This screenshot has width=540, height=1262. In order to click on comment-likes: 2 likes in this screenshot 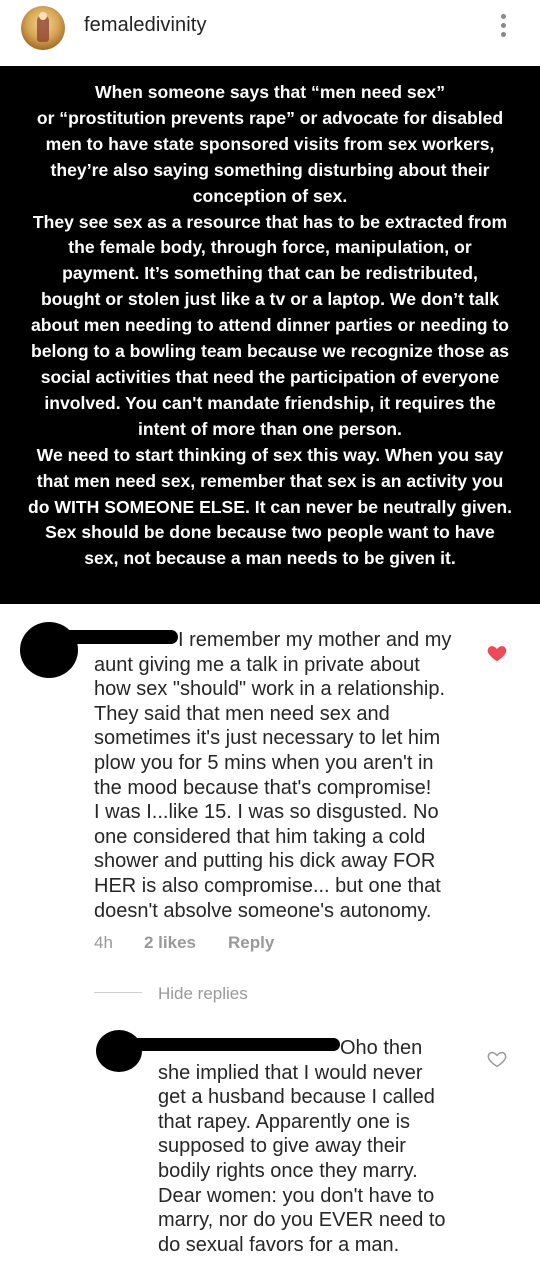, I will do `click(170, 943)`.